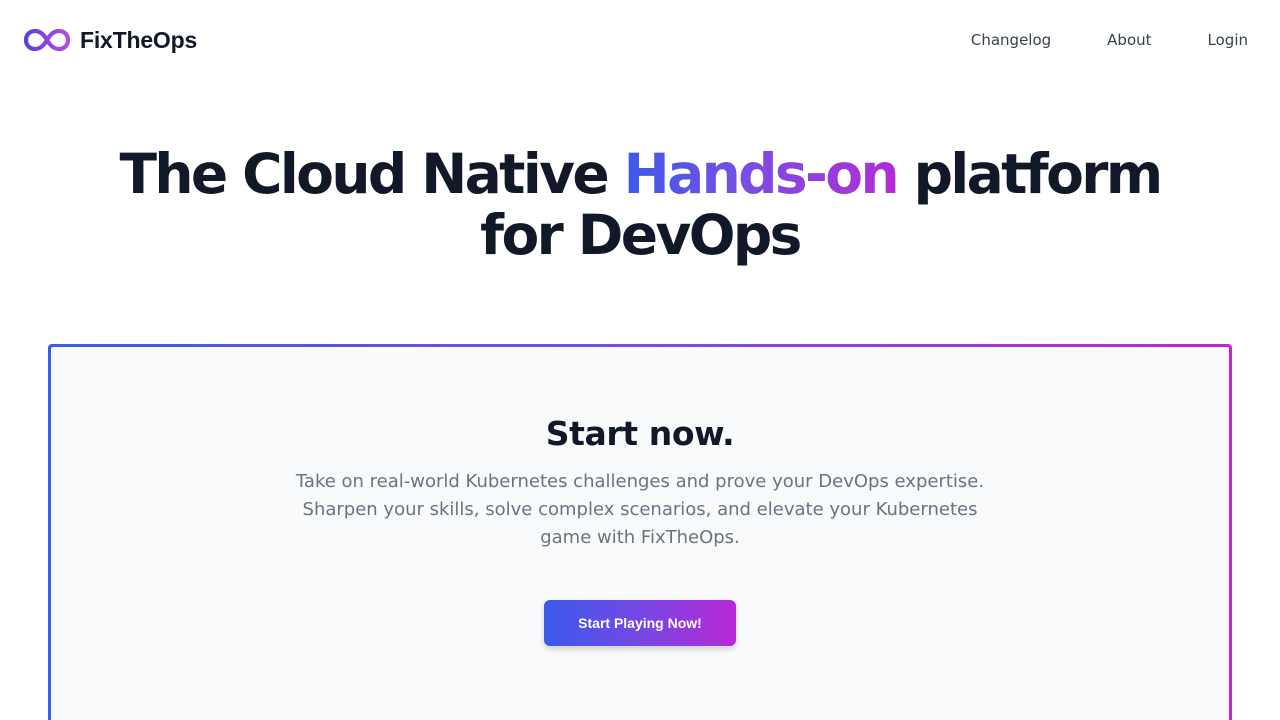 Image resolution: width=1280 pixels, height=720 pixels. Describe the element at coordinates (47, 40) in the screenshot. I see `infinity-icon` at that location.